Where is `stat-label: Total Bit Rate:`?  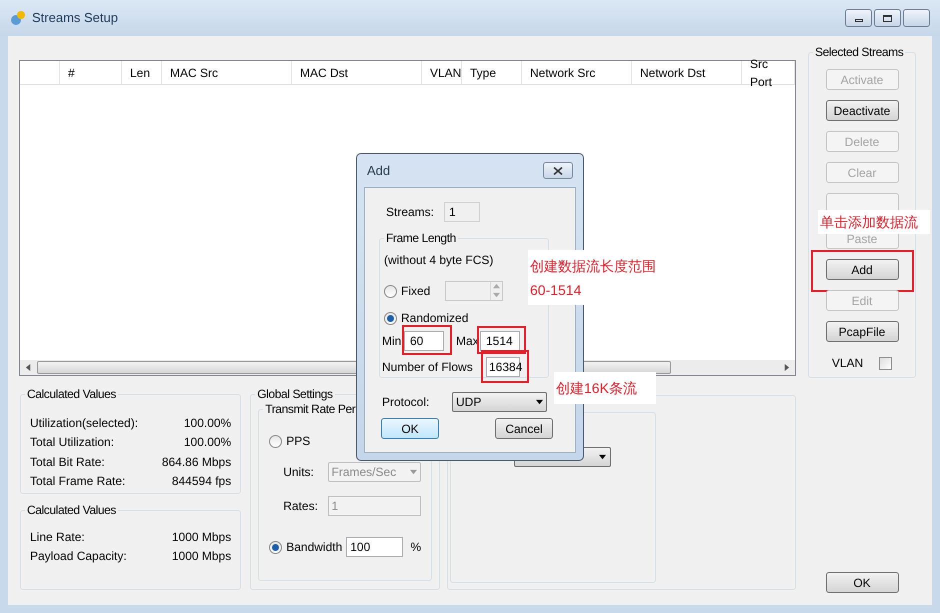 stat-label: Total Bit Rate: is located at coordinates (67, 462).